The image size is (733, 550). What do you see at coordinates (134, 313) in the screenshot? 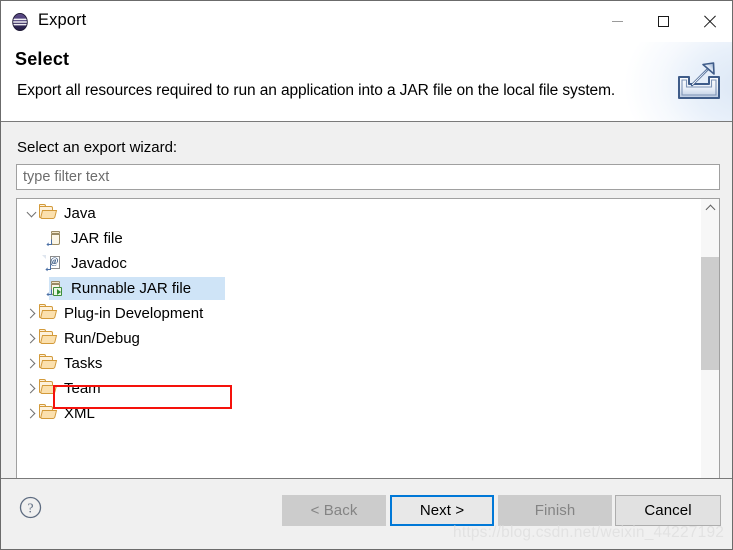
I see `tree-item-label: Plug-in Development` at bounding box center [134, 313].